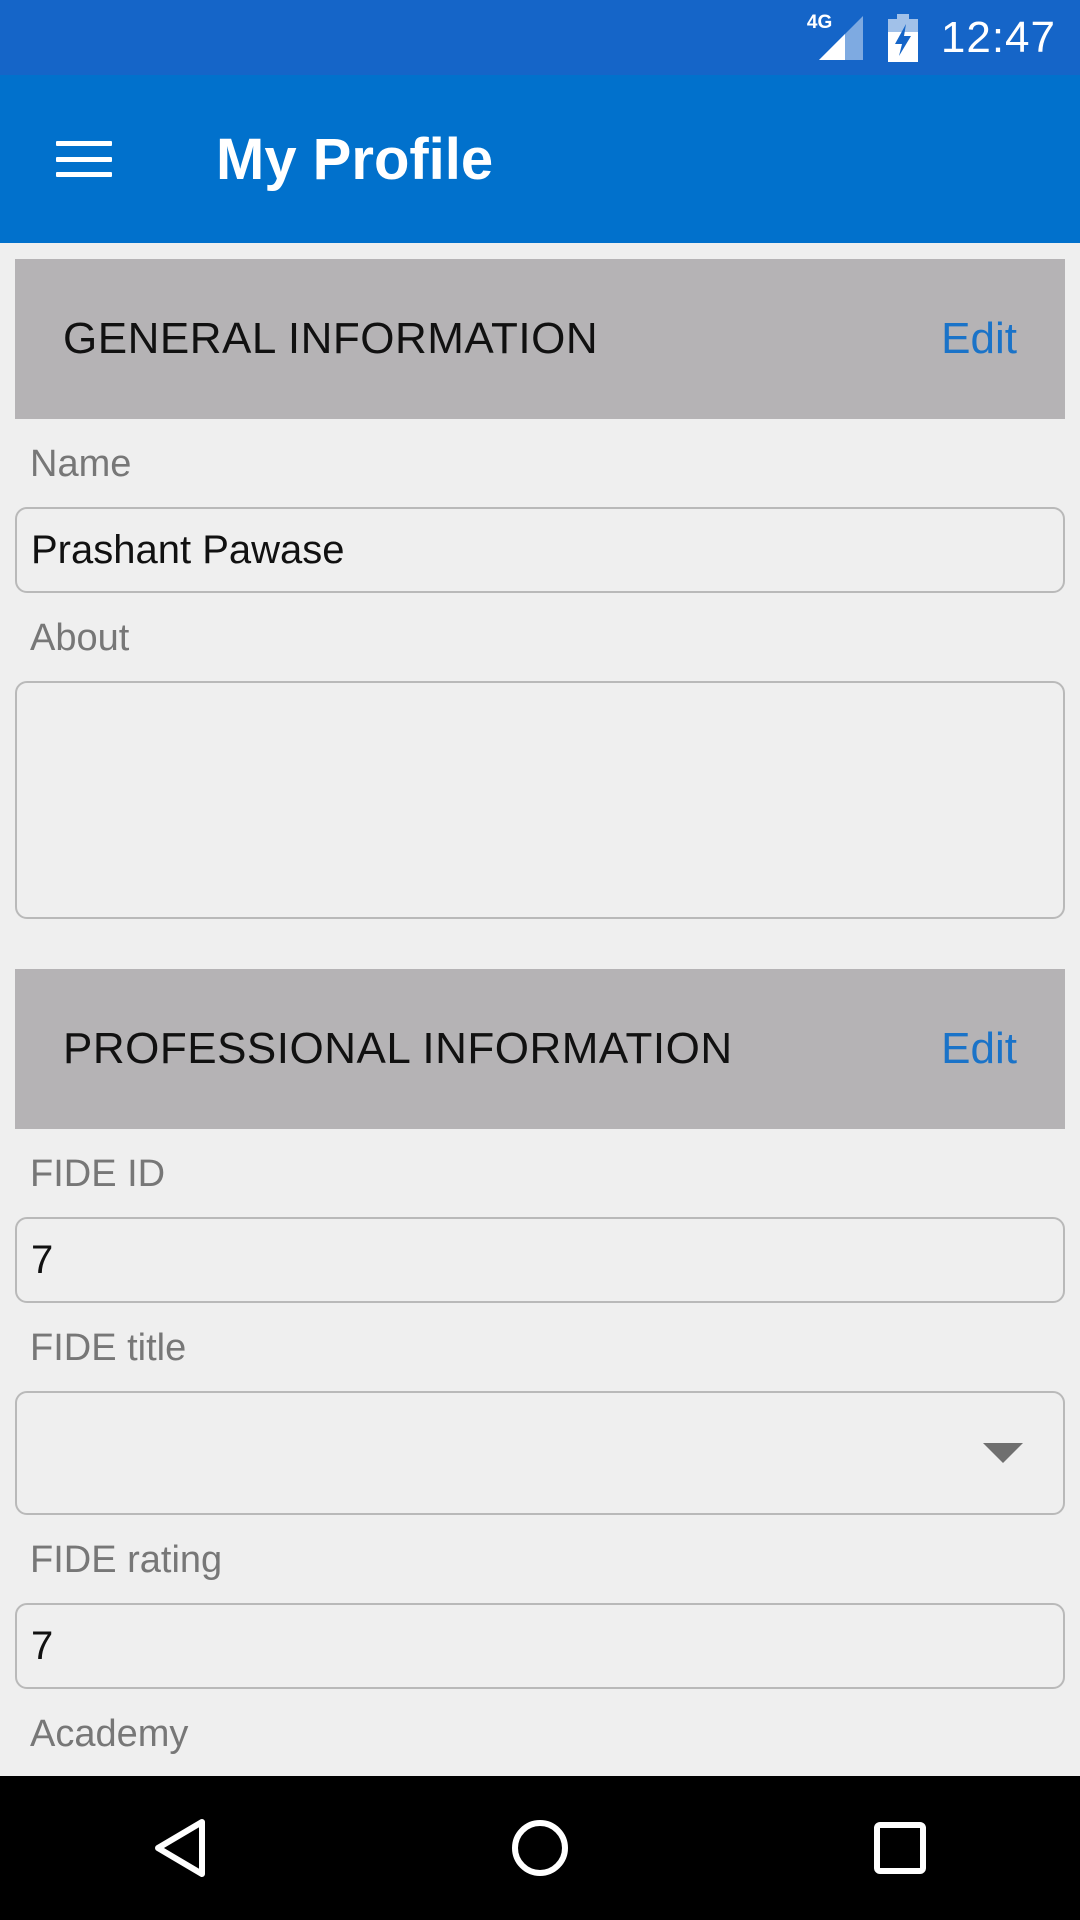 The height and width of the screenshot is (1920, 1080). Describe the element at coordinates (834, 36) in the screenshot. I see `network-signal-icon: 4G` at that location.